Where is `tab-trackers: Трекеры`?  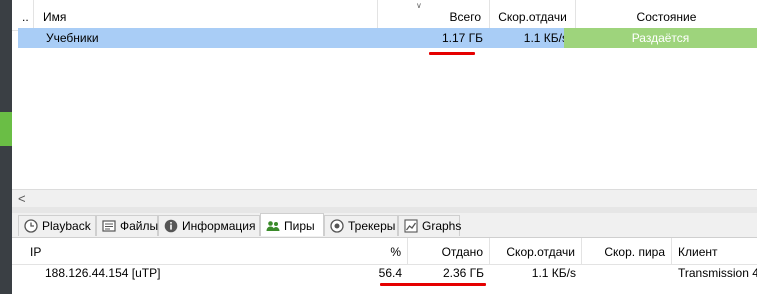 tab-trackers: Трекеры is located at coordinates (361, 225).